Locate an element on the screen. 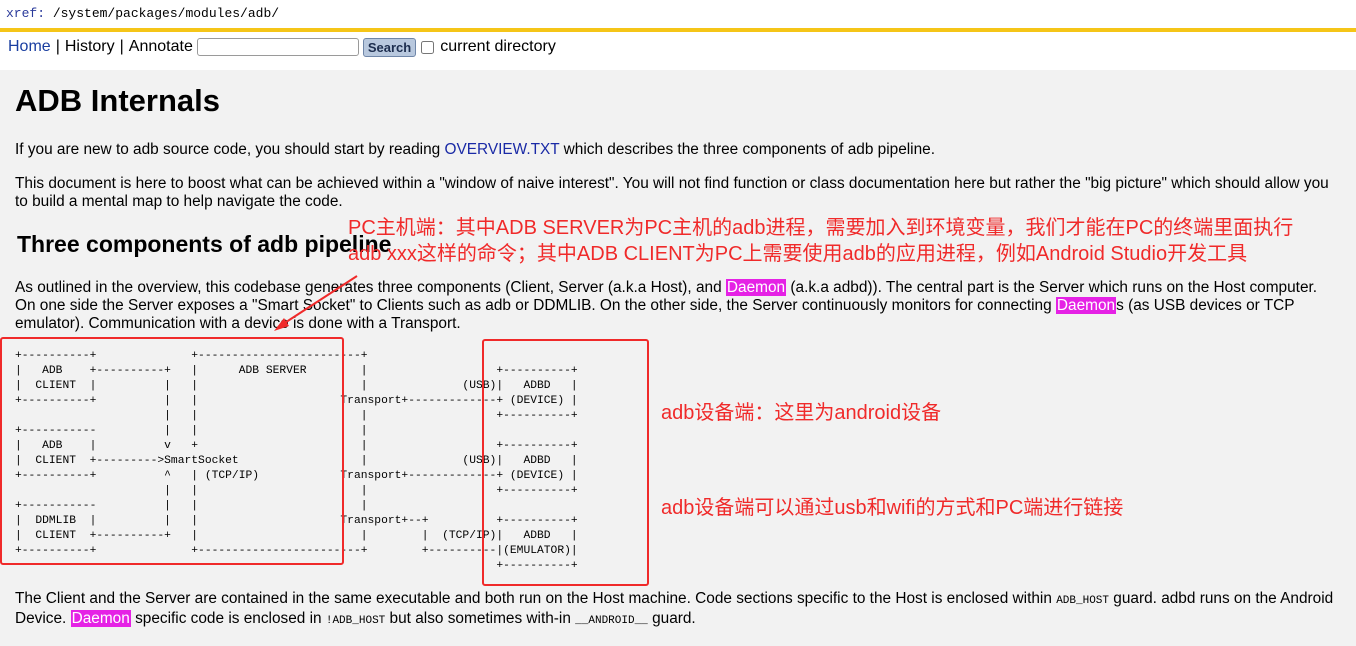 This screenshot has height=646, width=1356. nav-home-link: Home is located at coordinates (29, 47).